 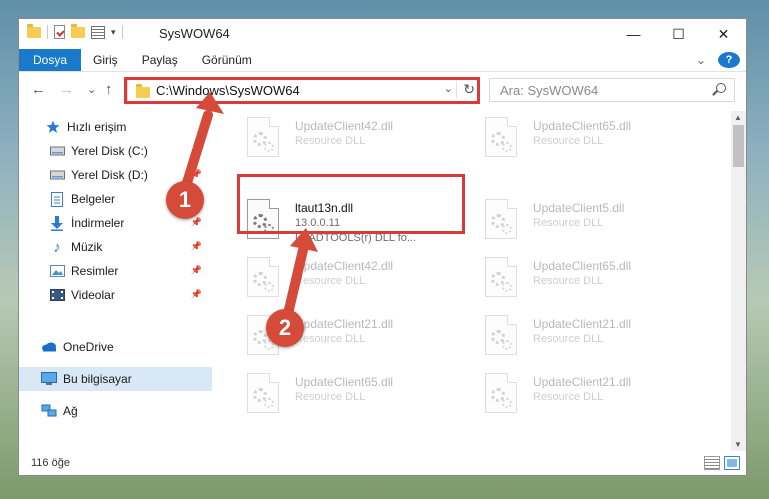 I want to click on new-folder-icon, so click(x=78, y=30).